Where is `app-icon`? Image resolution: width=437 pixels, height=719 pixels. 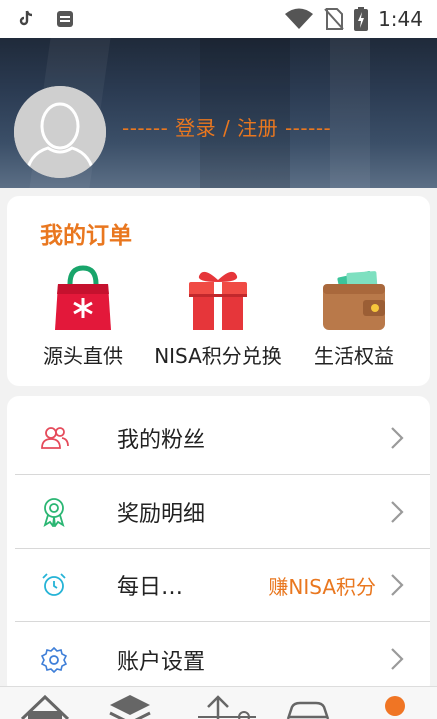
app-icon is located at coordinates (65, 19).